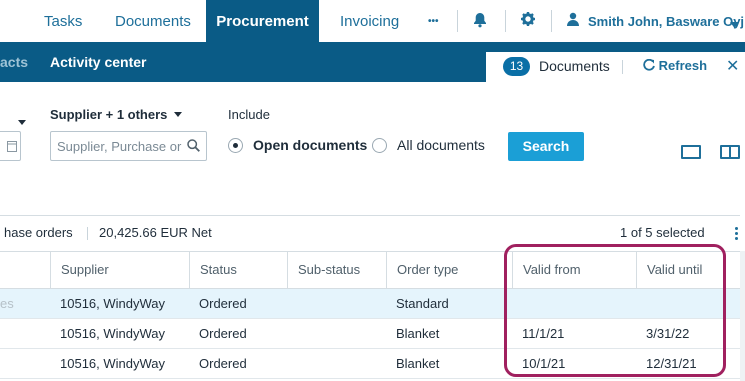 The width and height of the screenshot is (745, 381). I want to click on summary-divider, so click(370, 215).